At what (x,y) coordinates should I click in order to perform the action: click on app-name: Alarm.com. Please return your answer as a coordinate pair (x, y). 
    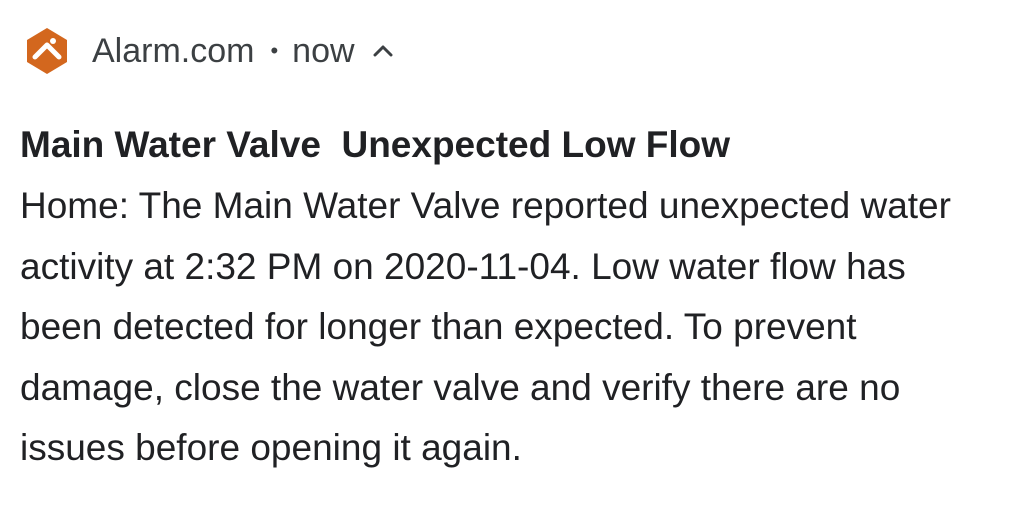
    Looking at the image, I should click on (173, 51).